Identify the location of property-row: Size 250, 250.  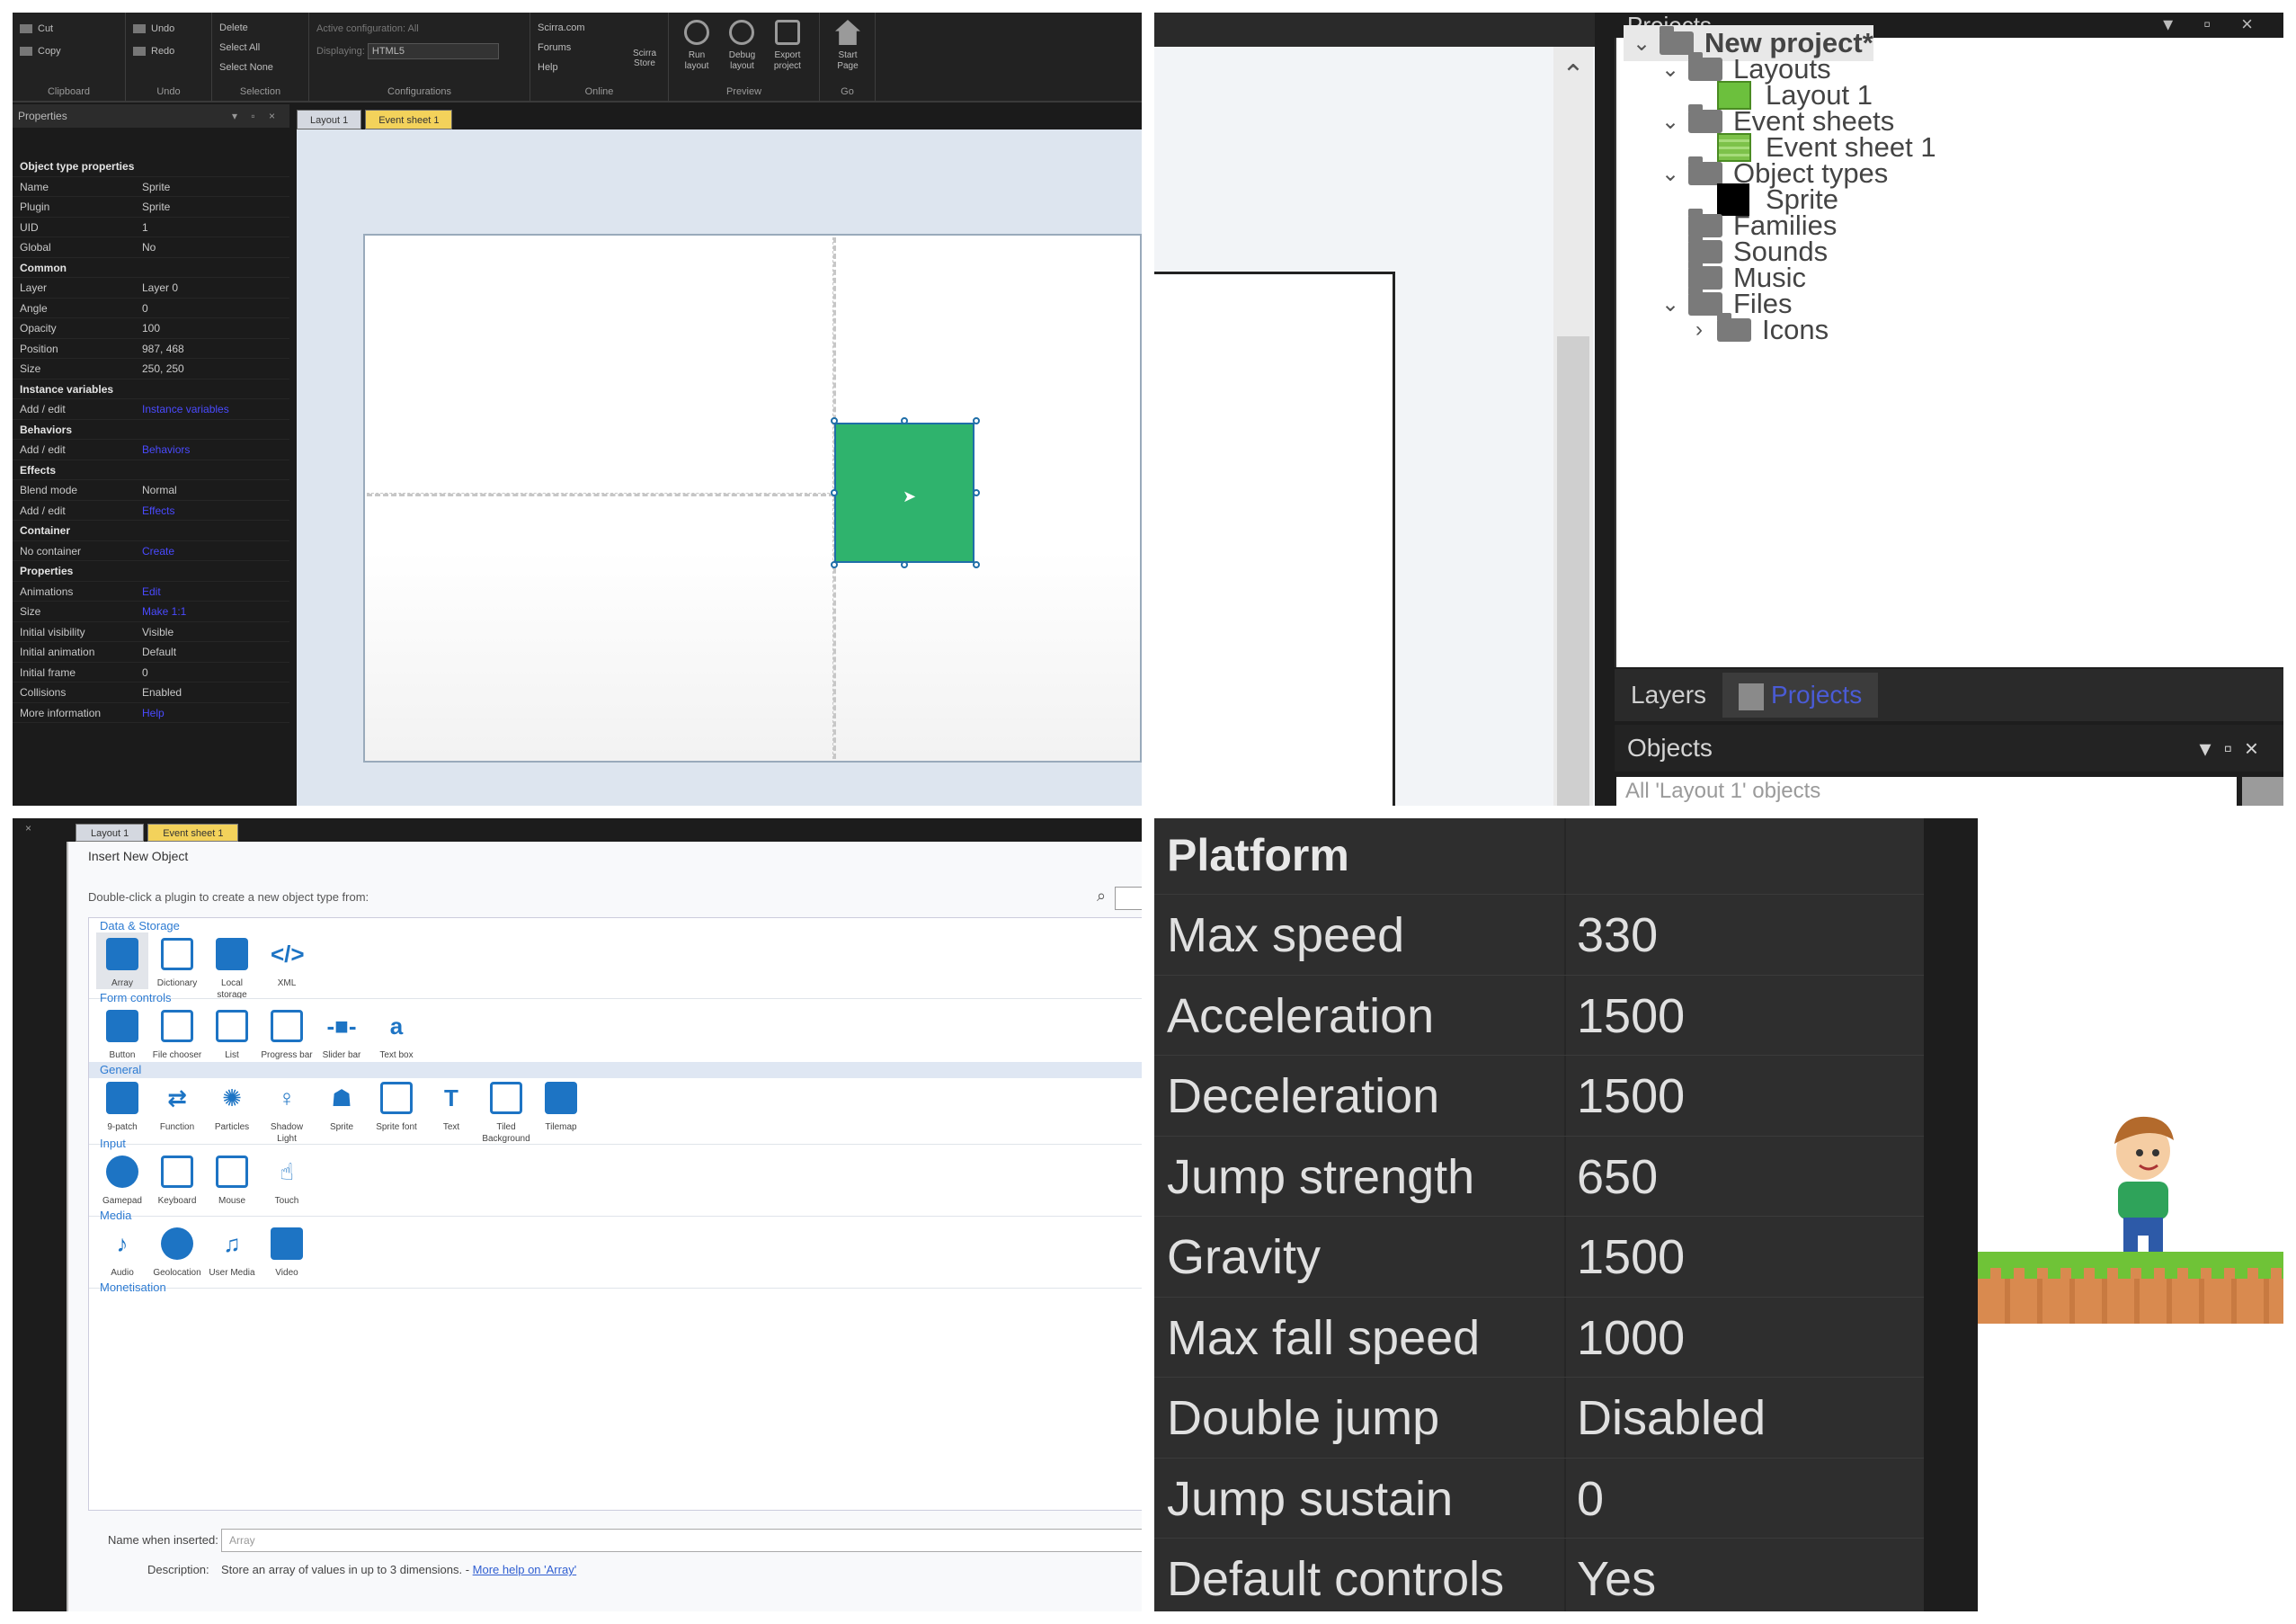
(151, 369).